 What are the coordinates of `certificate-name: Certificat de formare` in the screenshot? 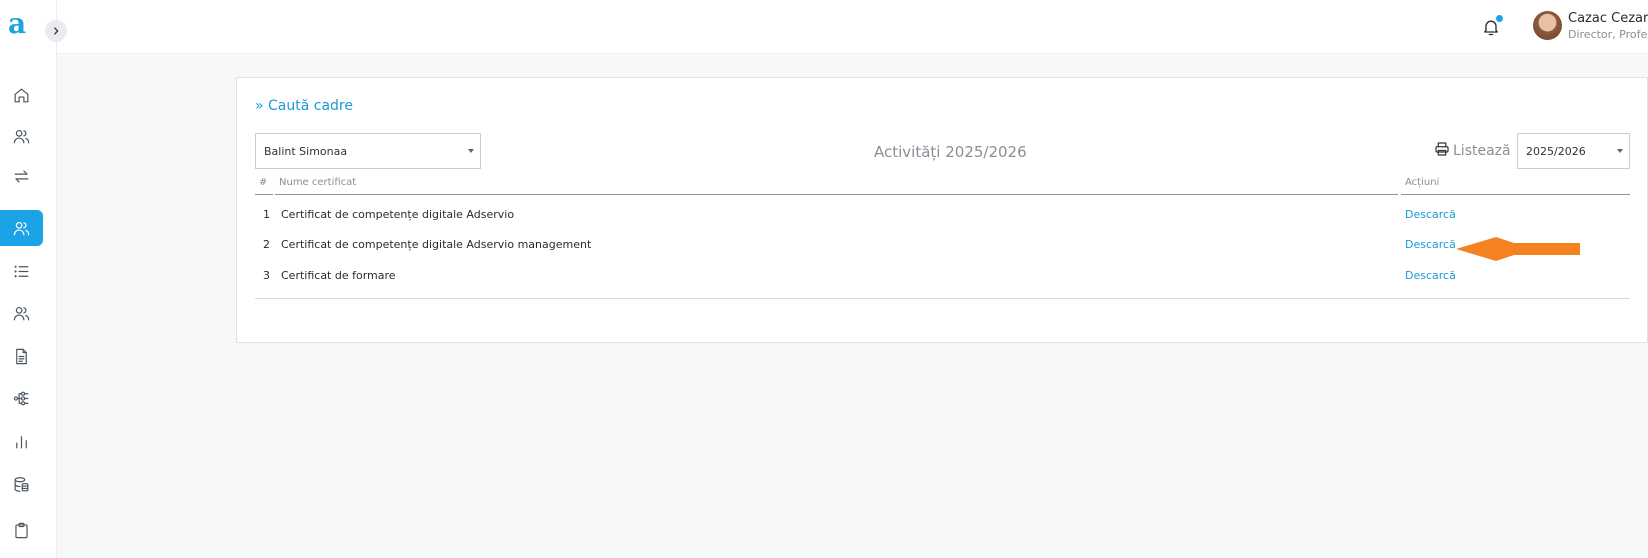 It's located at (338, 275).